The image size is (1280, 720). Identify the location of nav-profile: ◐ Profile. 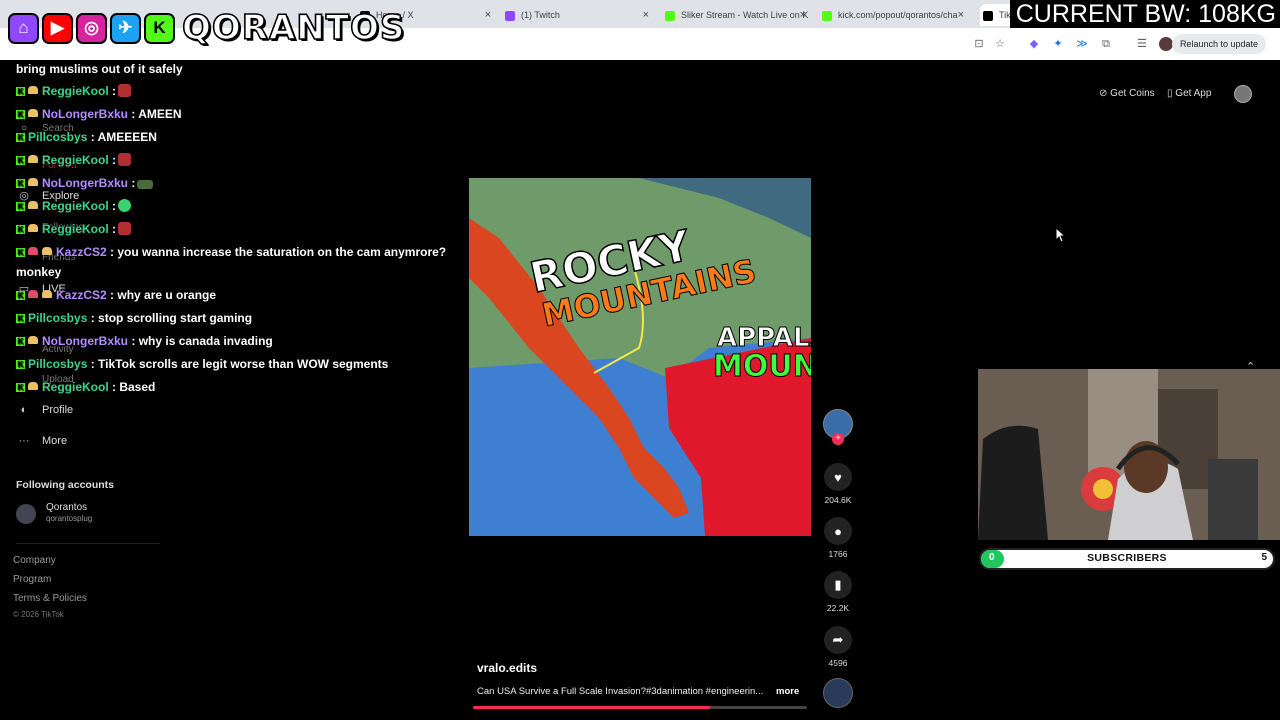
(45, 410).